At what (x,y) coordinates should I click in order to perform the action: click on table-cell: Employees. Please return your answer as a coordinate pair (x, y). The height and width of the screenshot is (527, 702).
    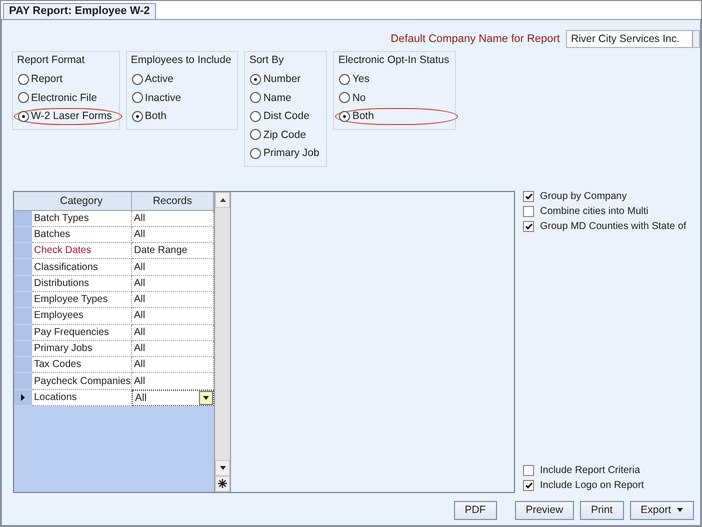
    Looking at the image, I should click on (82, 316).